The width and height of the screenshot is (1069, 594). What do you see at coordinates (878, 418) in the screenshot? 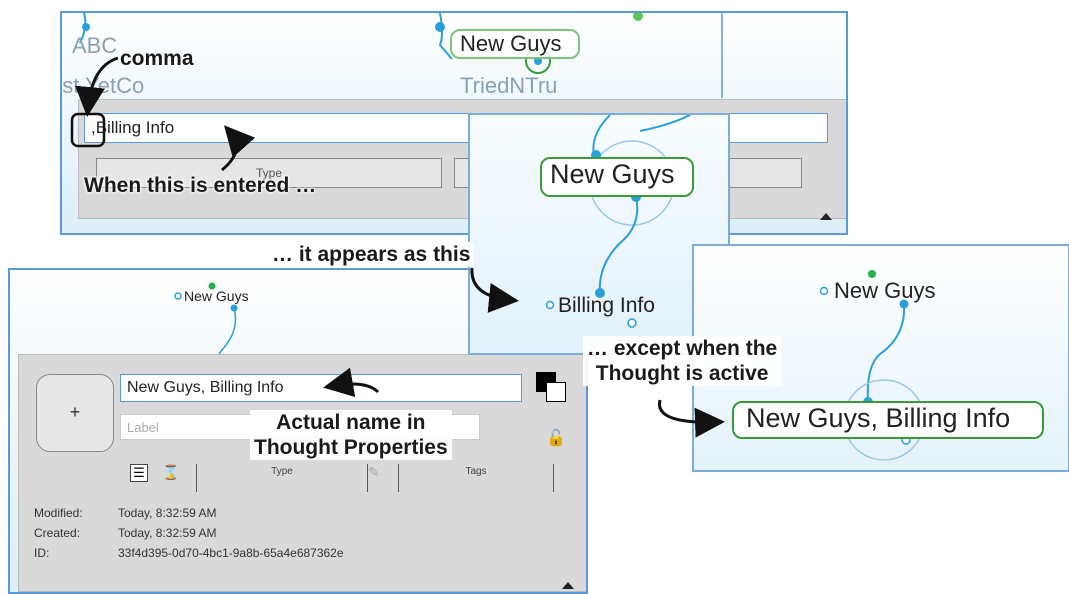
I see `active-node-combined: New Guys, Billing Info` at bounding box center [878, 418].